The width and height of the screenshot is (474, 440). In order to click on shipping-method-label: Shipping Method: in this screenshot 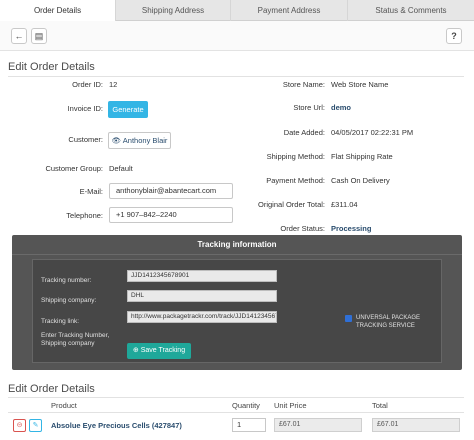, I will do `click(295, 156)`.